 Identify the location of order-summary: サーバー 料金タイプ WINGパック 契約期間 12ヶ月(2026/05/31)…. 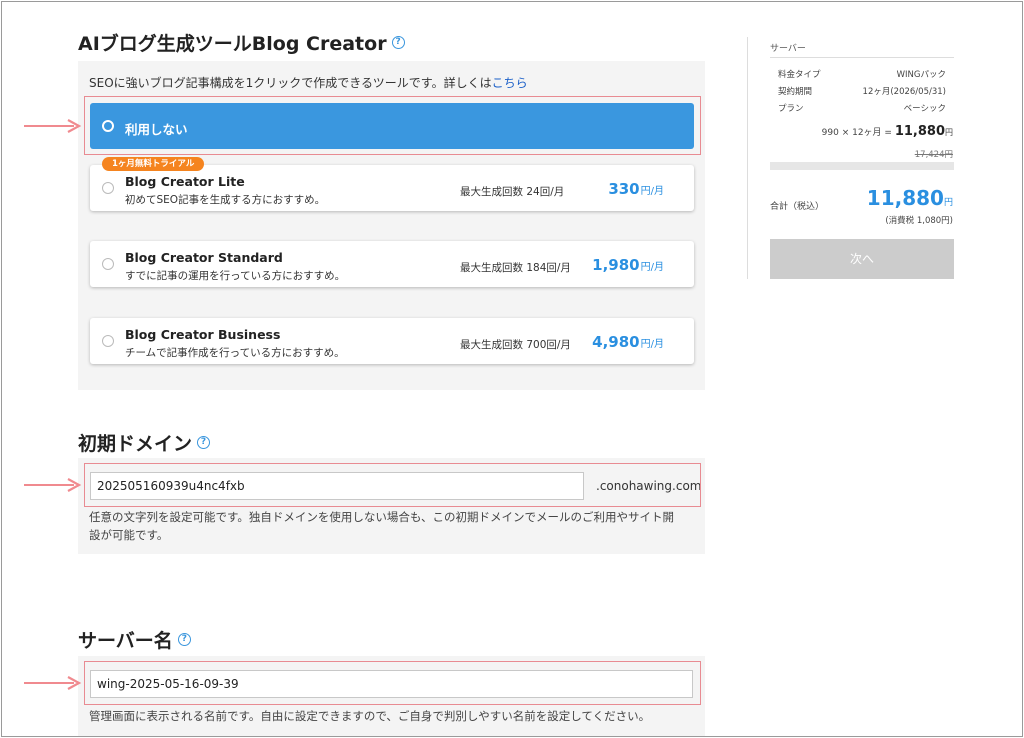
(850, 158).